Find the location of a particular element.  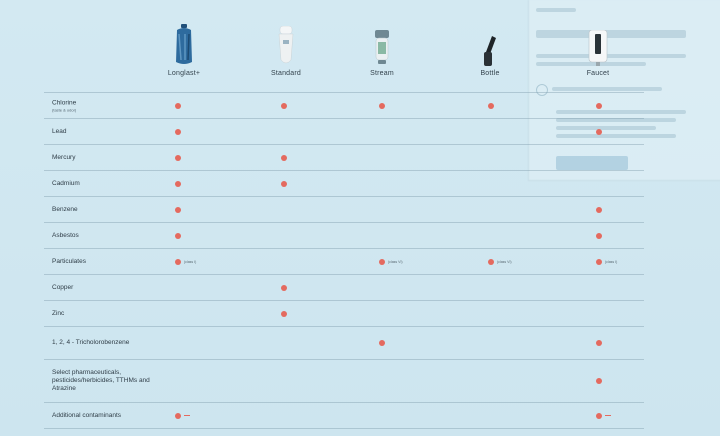

contaminant-name: Particulates is located at coordinates (69, 261).